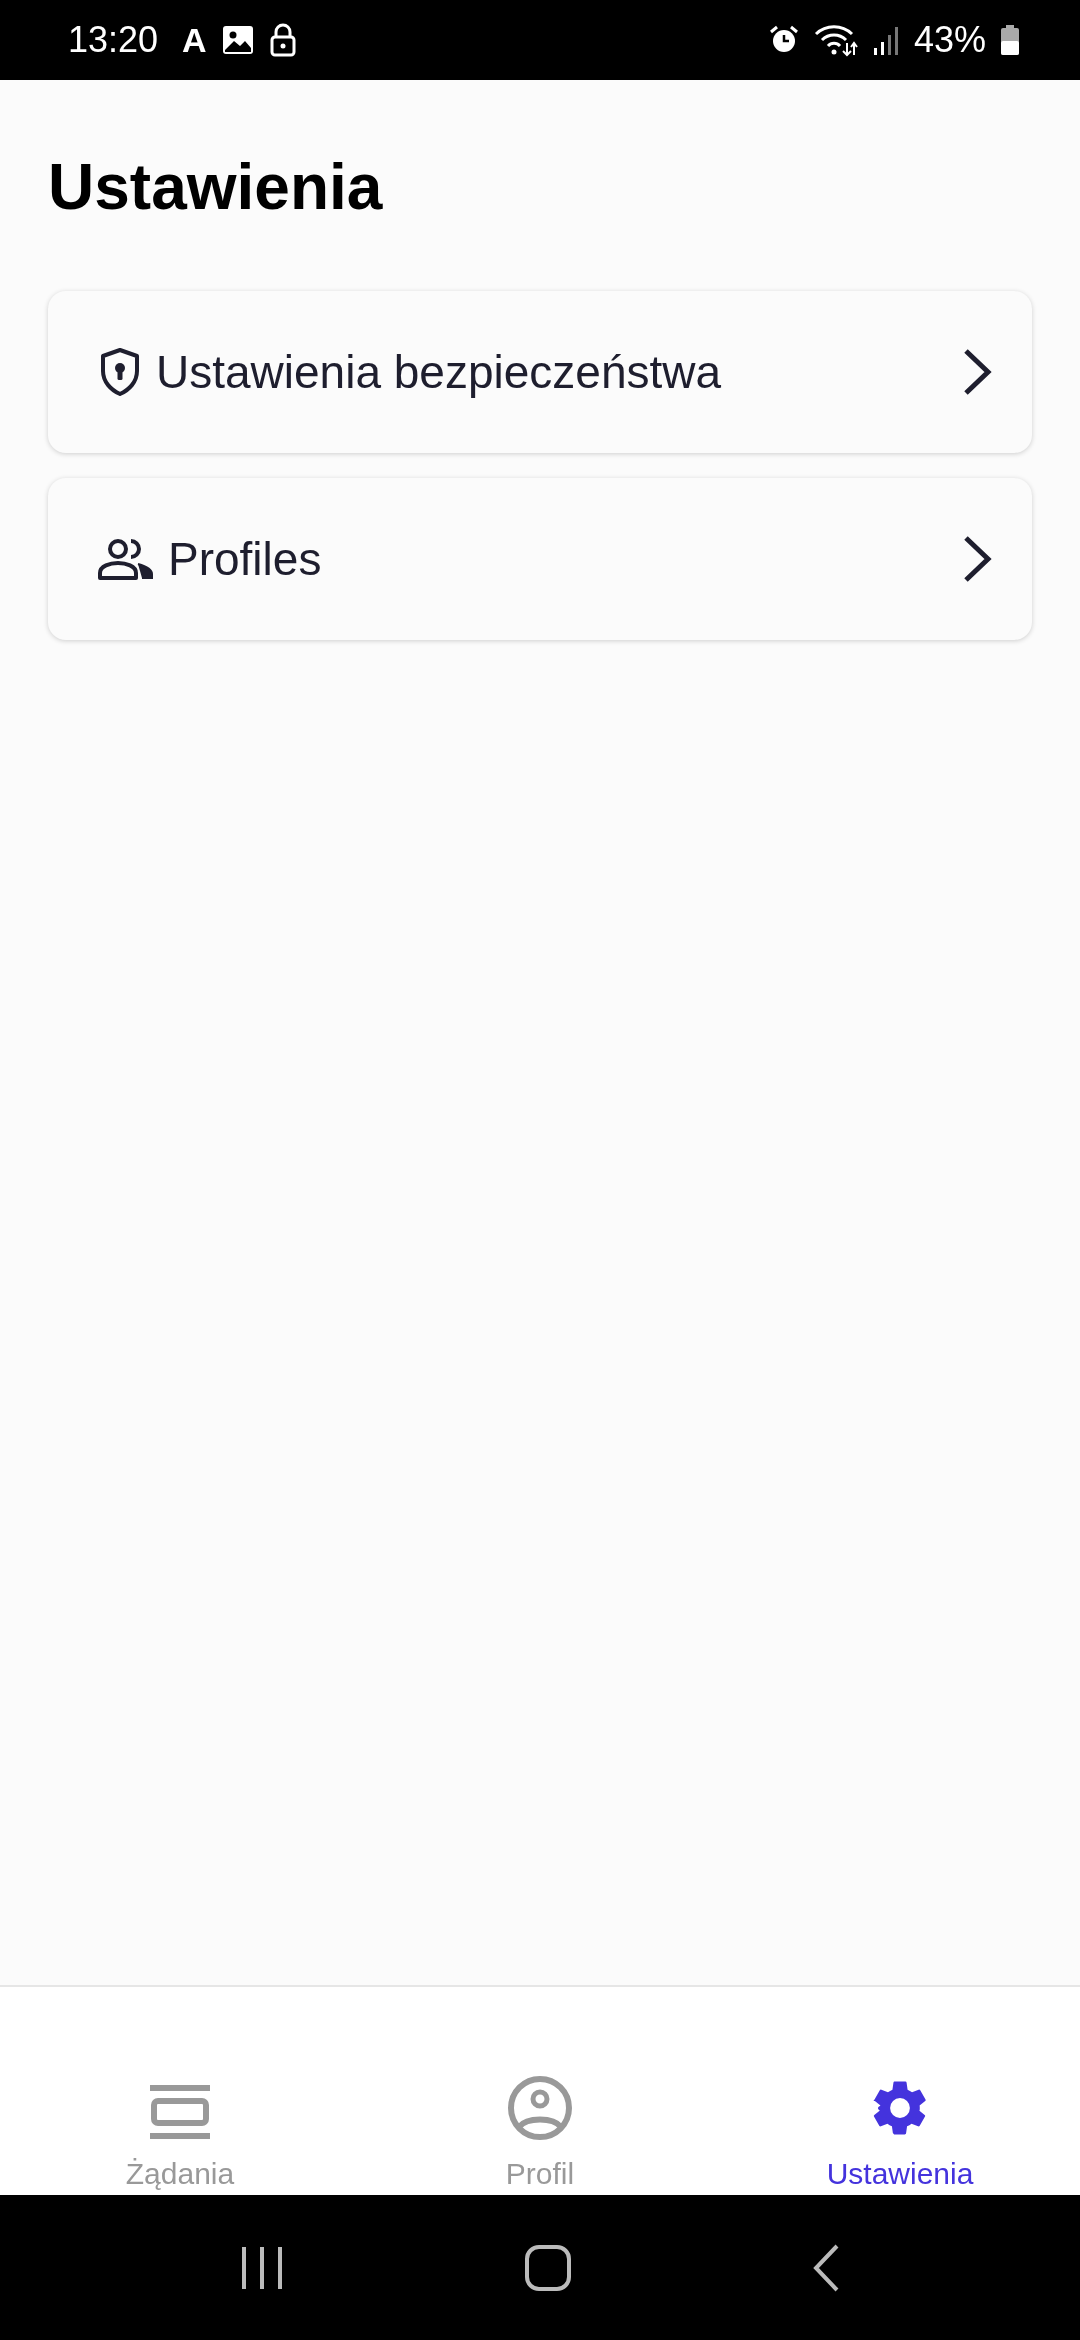 The height and width of the screenshot is (2340, 1080). I want to click on home-icon, so click(548, 2267).